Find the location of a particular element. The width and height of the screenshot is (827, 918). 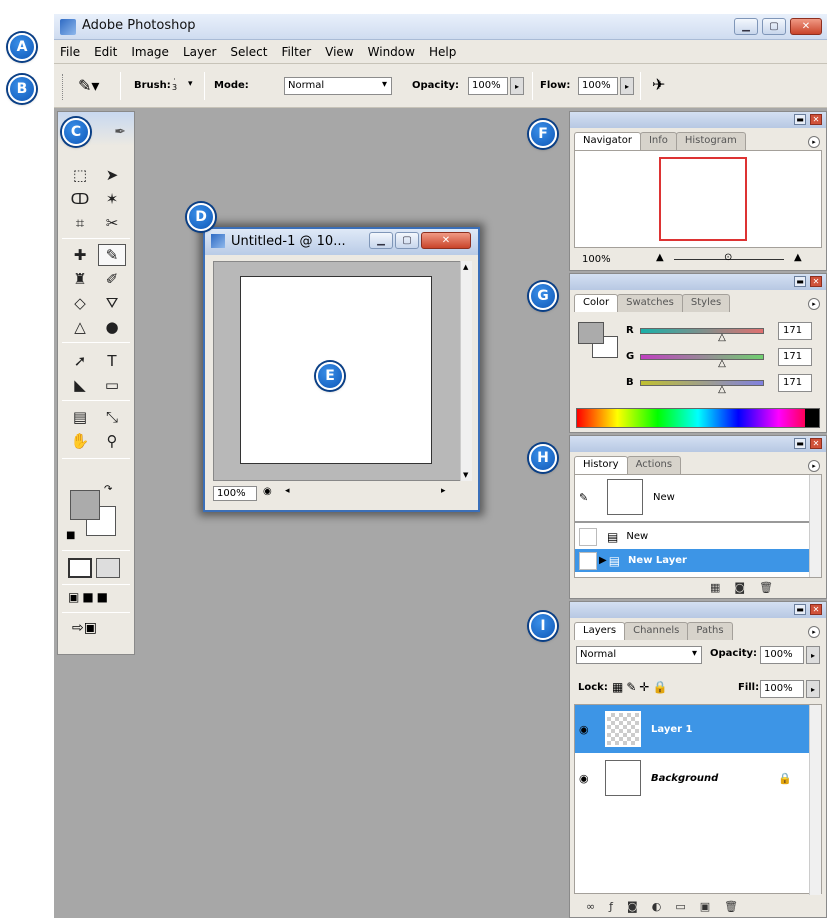

green-slider-thumb-icon: △ is located at coordinates (722, 363).